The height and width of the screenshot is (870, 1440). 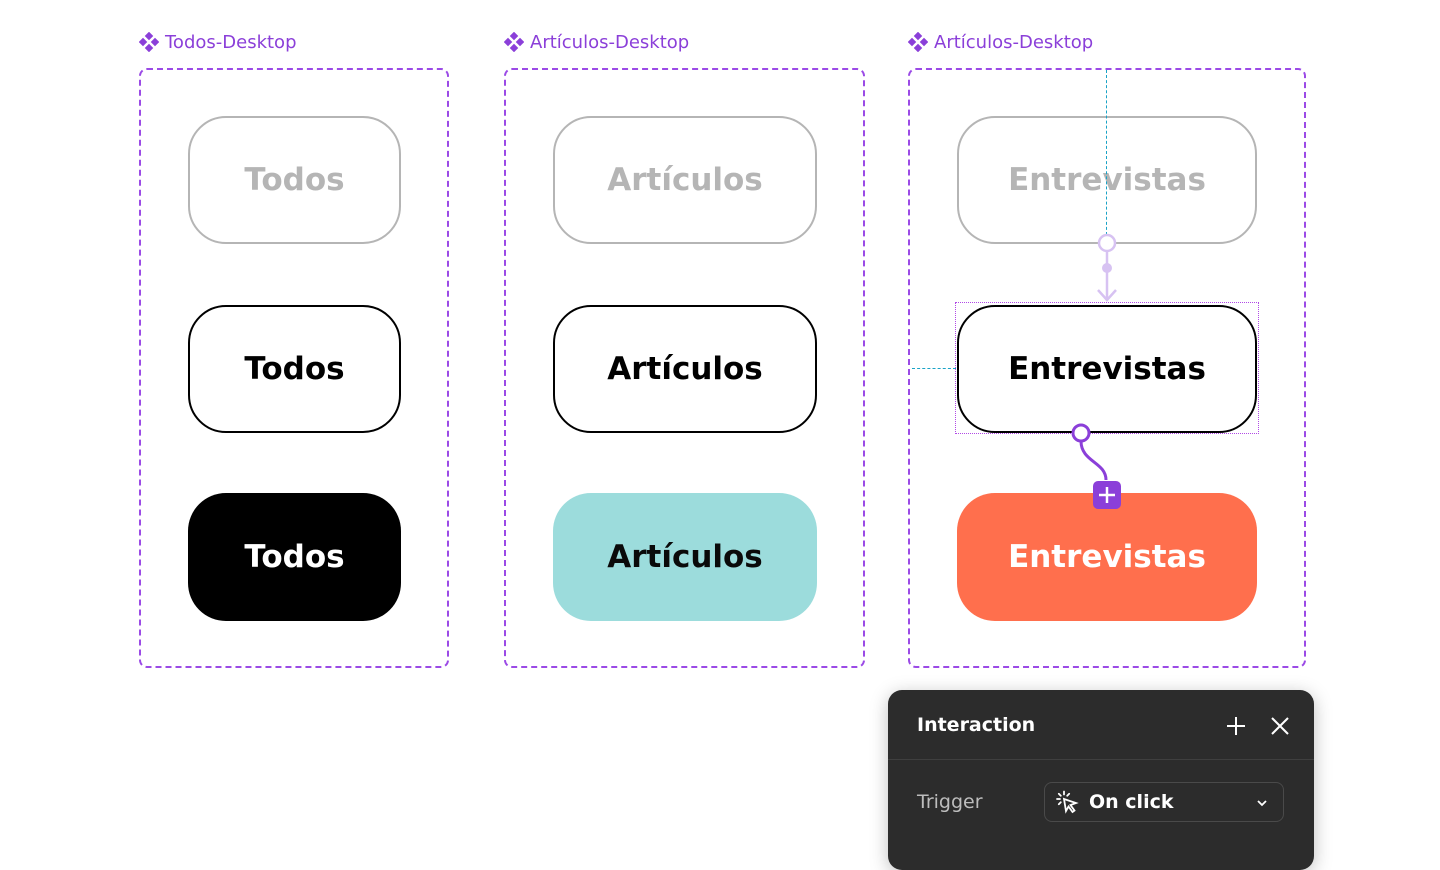 I want to click on variant-todos-hover: Todos, so click(x=294, y=369).